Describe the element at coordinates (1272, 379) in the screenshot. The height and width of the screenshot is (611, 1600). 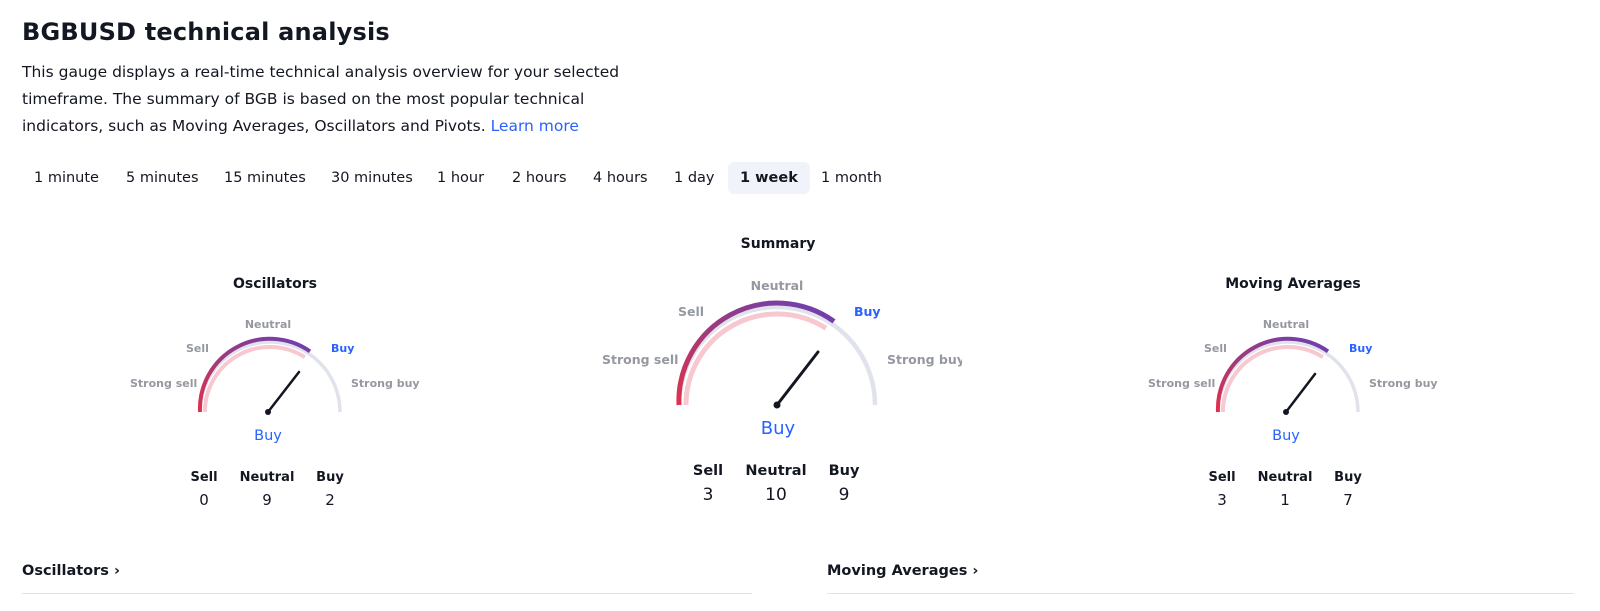
I see `moving-averages-arc-inner` at that location.